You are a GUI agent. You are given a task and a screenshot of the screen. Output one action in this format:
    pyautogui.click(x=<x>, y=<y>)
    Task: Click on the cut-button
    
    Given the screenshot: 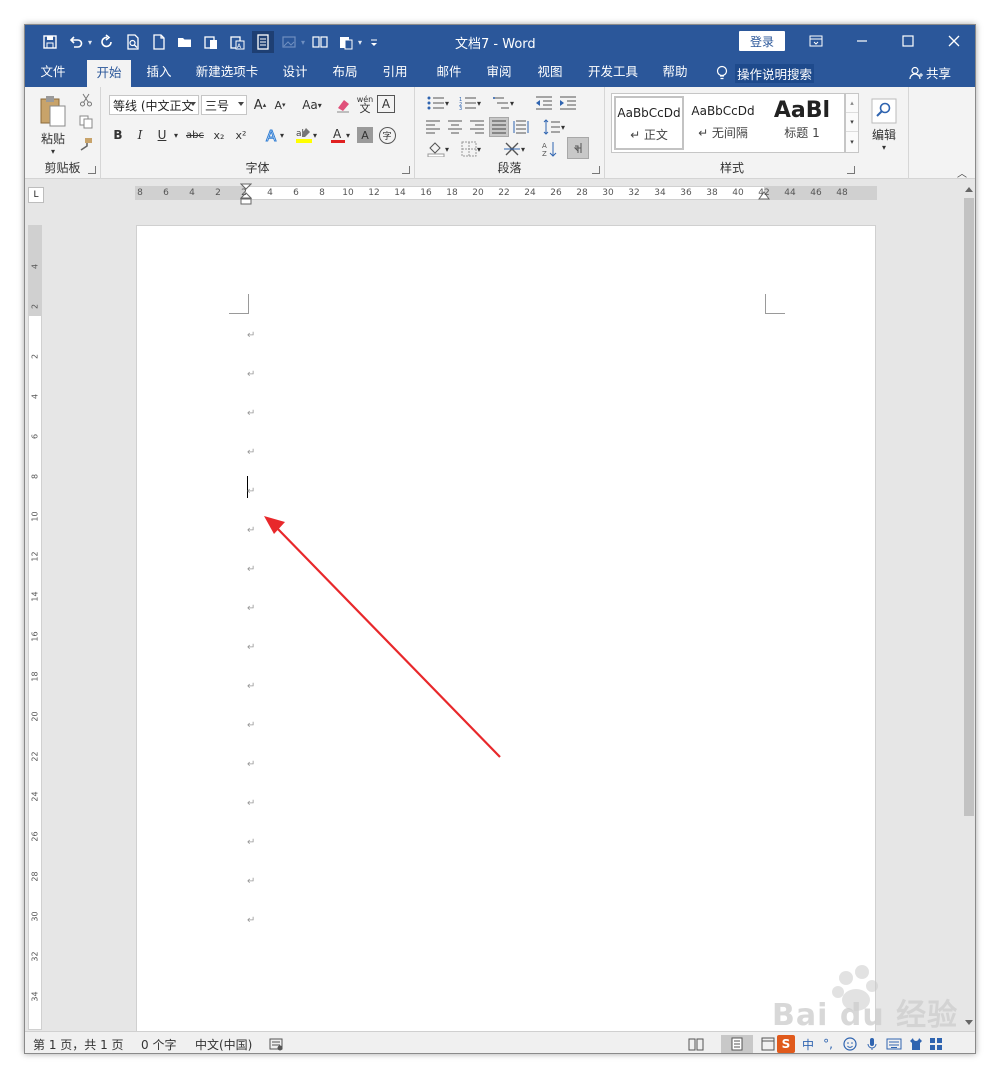 What is the action you would take?
    pyautogui.click(x=86, y=100)
    